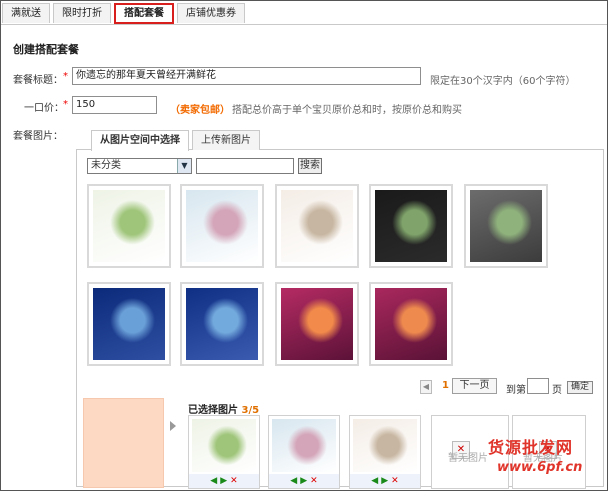 The image size is (608, 491). What do you see at coordinates (114, 105) in the screenshot?
I see `price-input: 150` at bounding box center [114, 105].